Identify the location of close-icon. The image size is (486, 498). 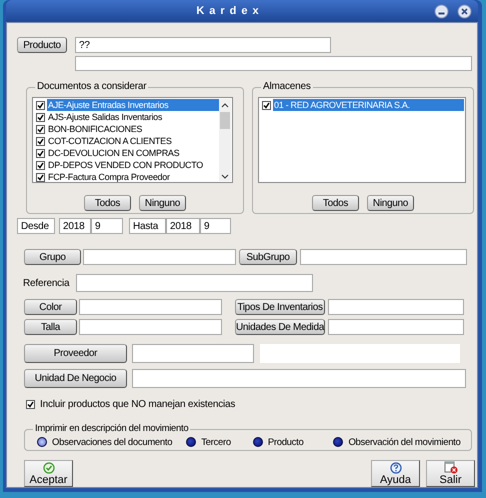
(464, 11).